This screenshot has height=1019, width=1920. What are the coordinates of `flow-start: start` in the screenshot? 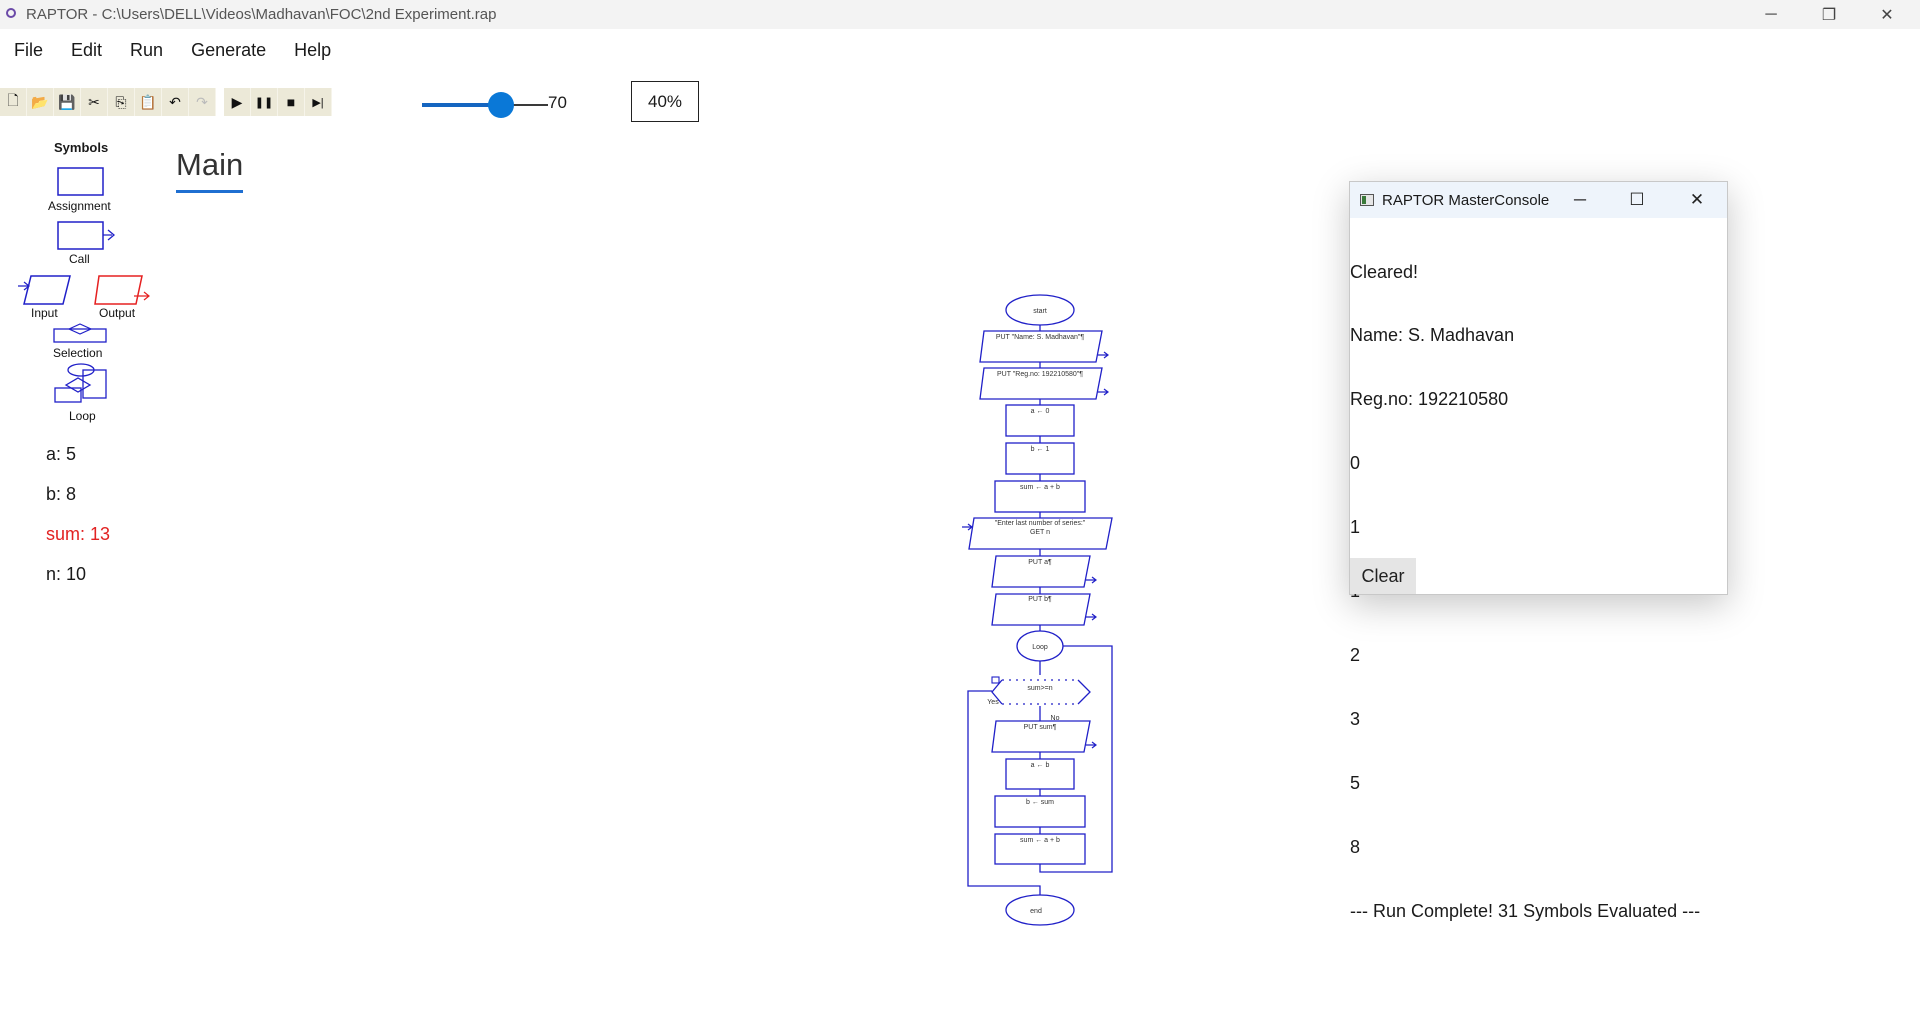 It's located at (1040, 310).